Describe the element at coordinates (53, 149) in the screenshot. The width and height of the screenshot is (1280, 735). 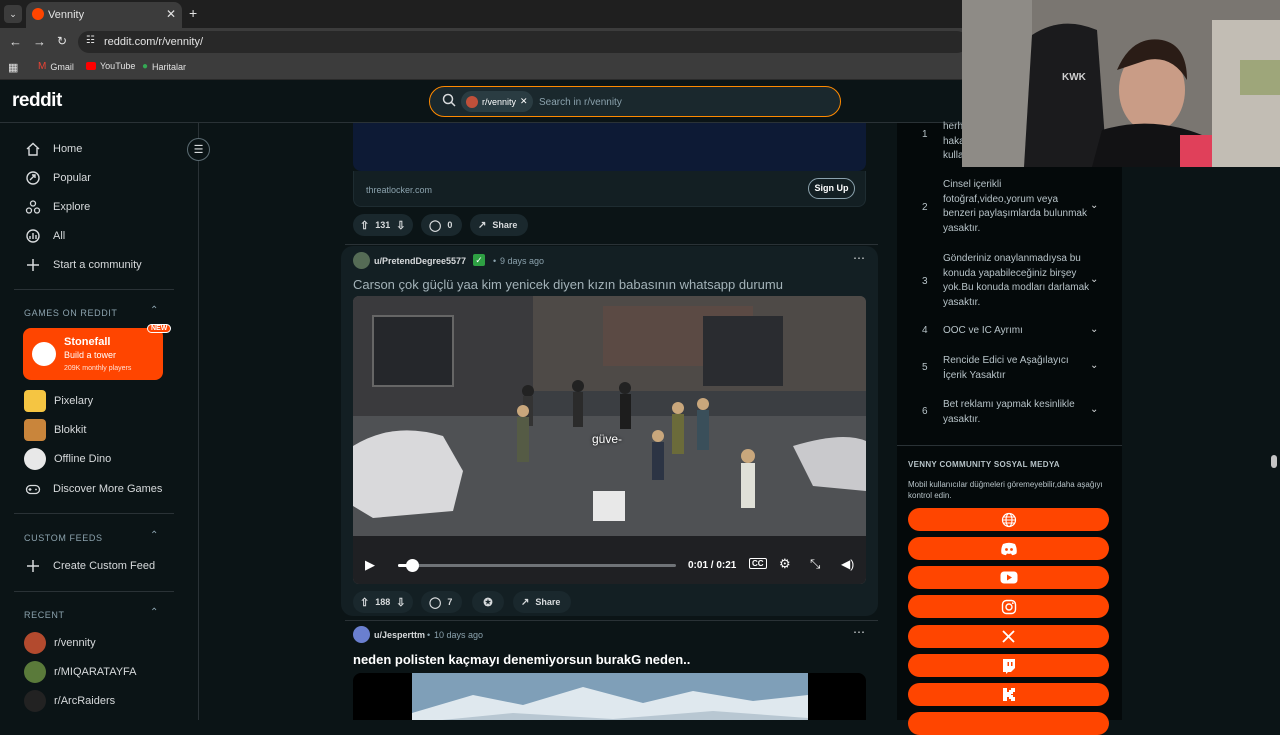
I see `nav-home: Home` at that location.